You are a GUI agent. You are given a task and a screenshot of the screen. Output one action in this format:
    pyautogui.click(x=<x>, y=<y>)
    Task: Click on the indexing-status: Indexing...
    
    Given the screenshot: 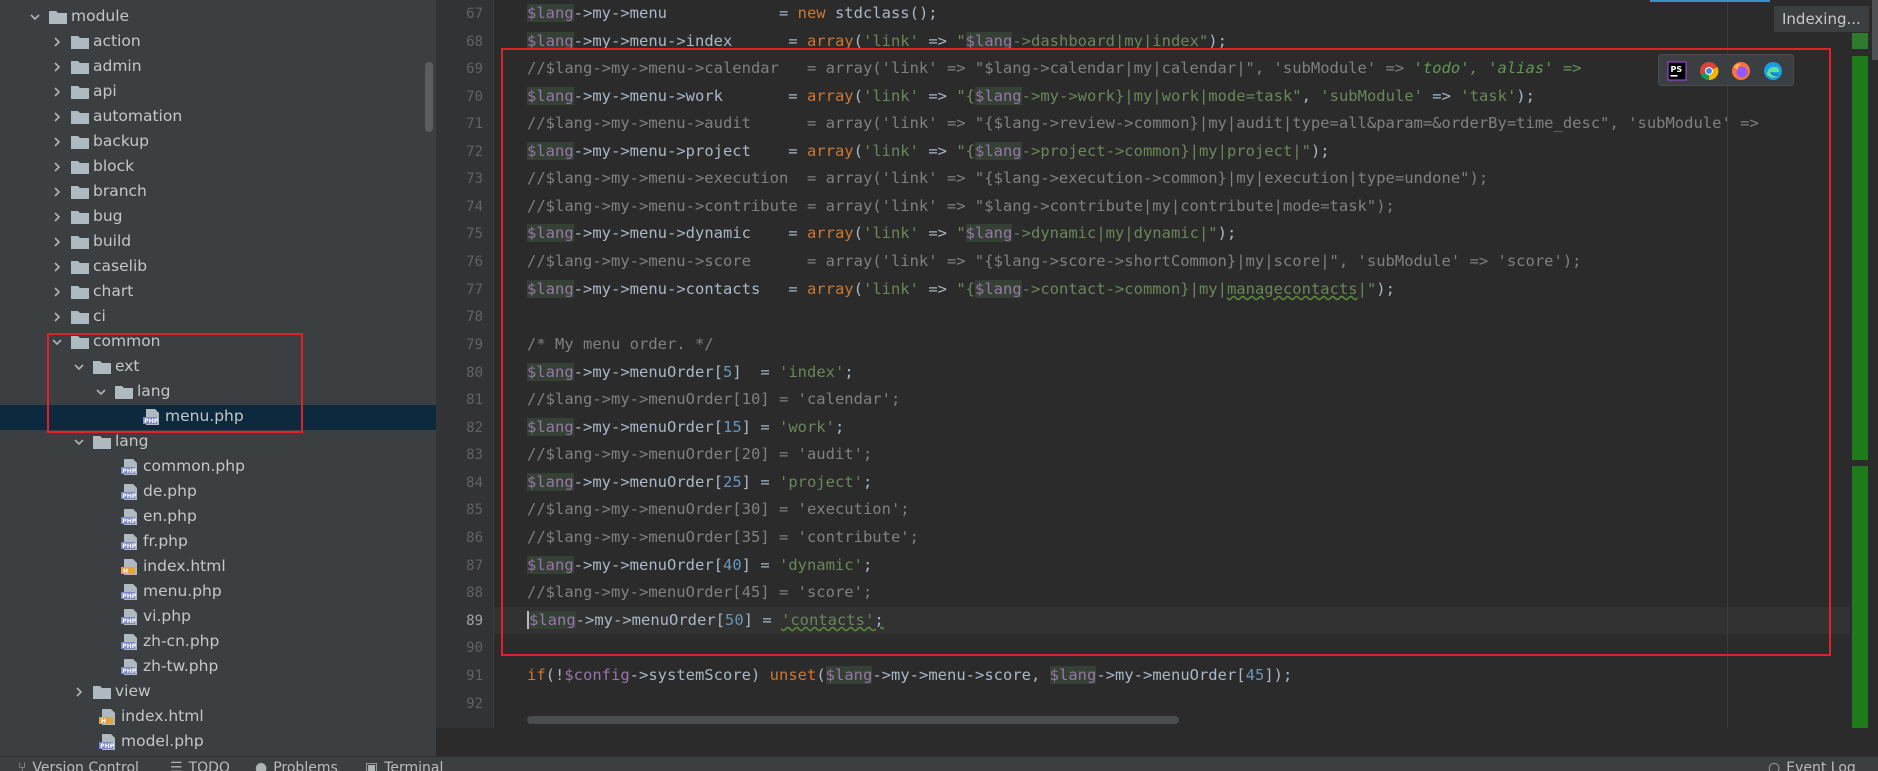 What is the action you would take?
    pyautogui.click(x=1821, y=19)
    